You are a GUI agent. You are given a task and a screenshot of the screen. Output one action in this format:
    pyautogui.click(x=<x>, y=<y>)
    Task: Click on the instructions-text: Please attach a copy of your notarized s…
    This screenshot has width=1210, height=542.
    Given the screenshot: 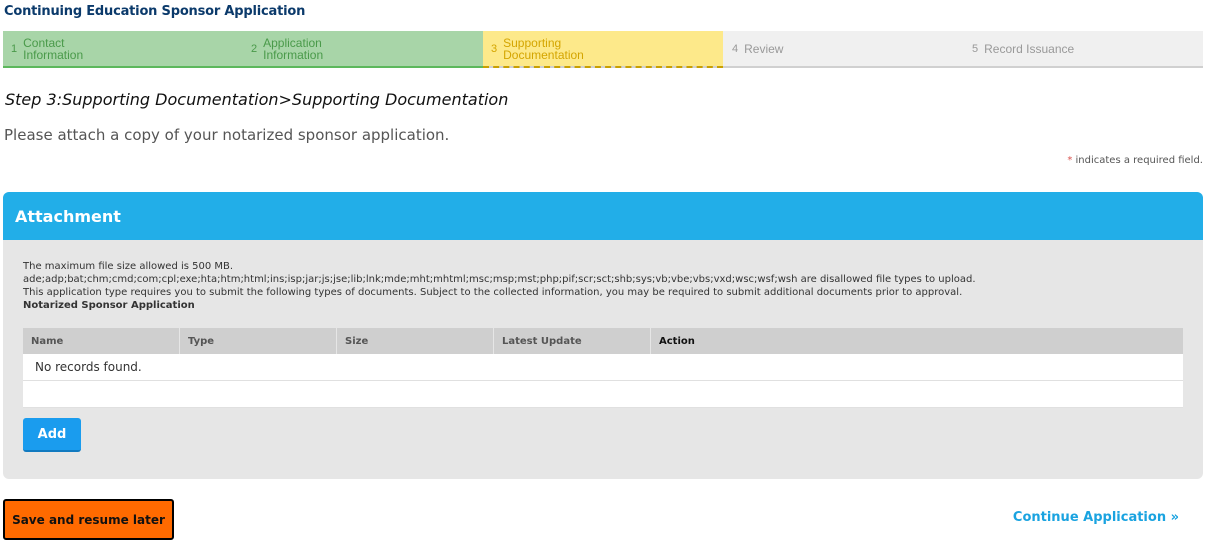 What is the action you would take?
    pyautogui.click(x=227, y=135)
    